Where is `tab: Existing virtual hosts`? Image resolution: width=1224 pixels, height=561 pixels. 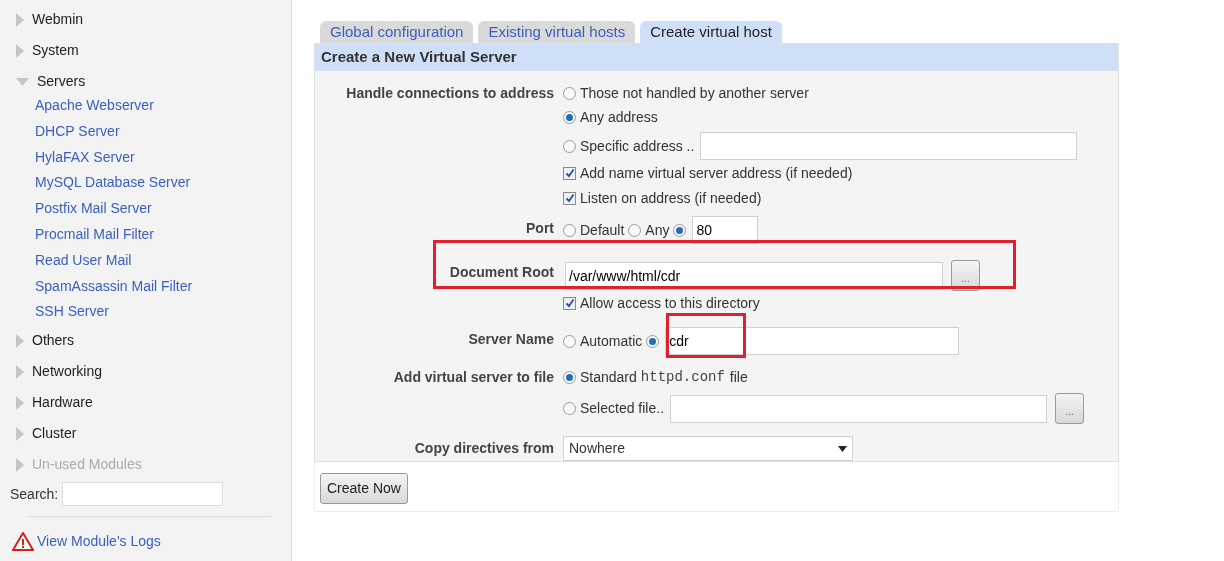 tab: Existing virtual hosts is located at coordinates (557, 32).